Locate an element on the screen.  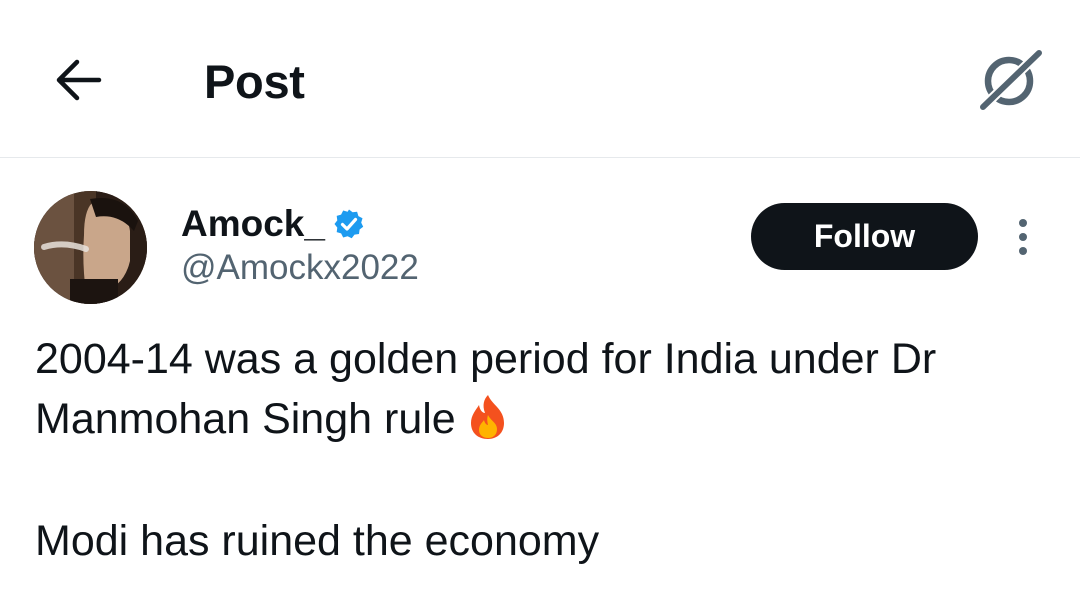
author-name-row: Amock_ is located at coordinates (273, 224).